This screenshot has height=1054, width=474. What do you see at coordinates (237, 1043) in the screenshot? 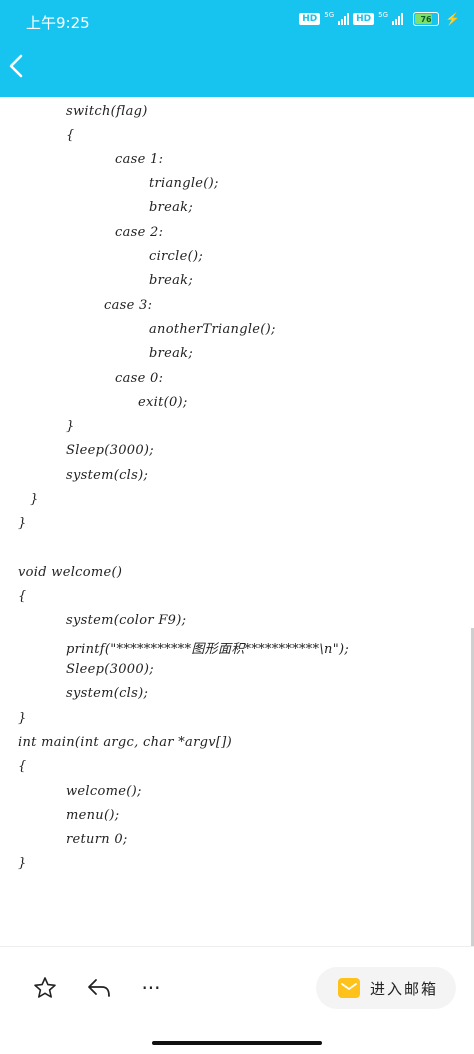
I see `home-indicator` at bounding box center [237, 1043].